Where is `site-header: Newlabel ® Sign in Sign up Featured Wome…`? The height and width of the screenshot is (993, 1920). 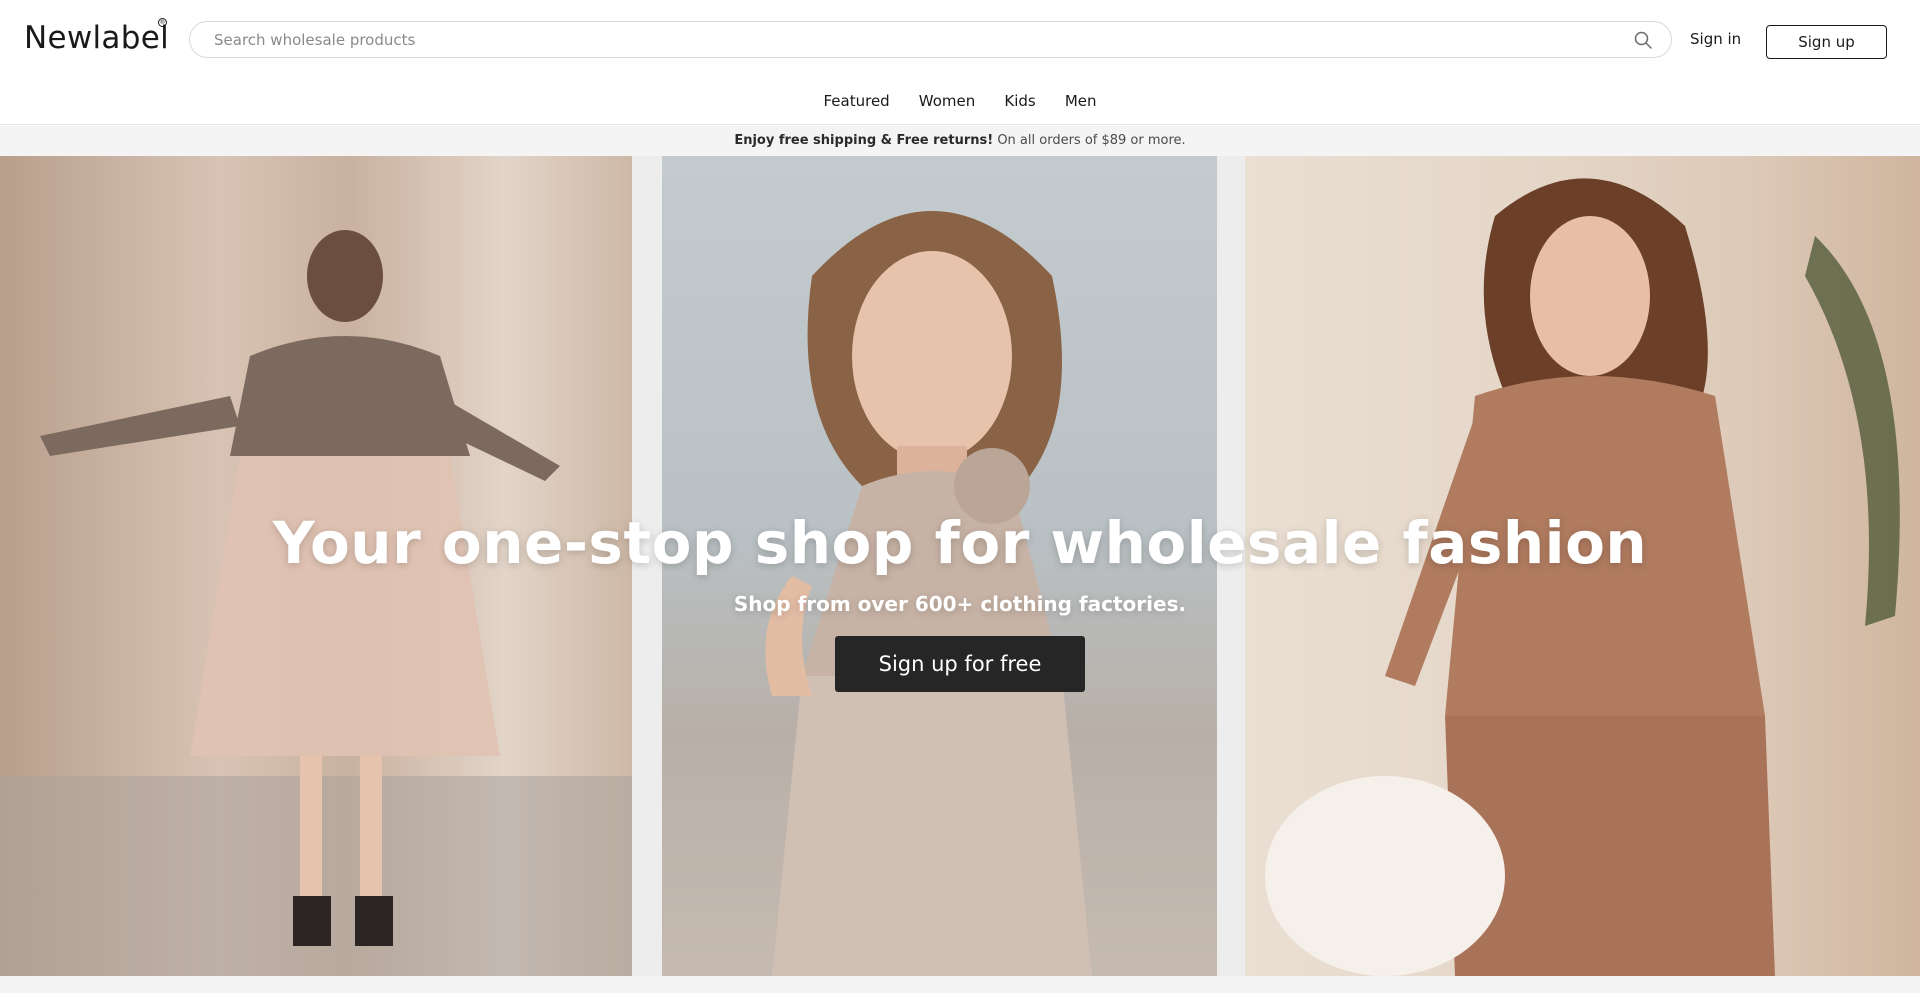
site-header: Newlabel ® Sign in Sign up Featured Wome… is located at coordinates (960, 62).